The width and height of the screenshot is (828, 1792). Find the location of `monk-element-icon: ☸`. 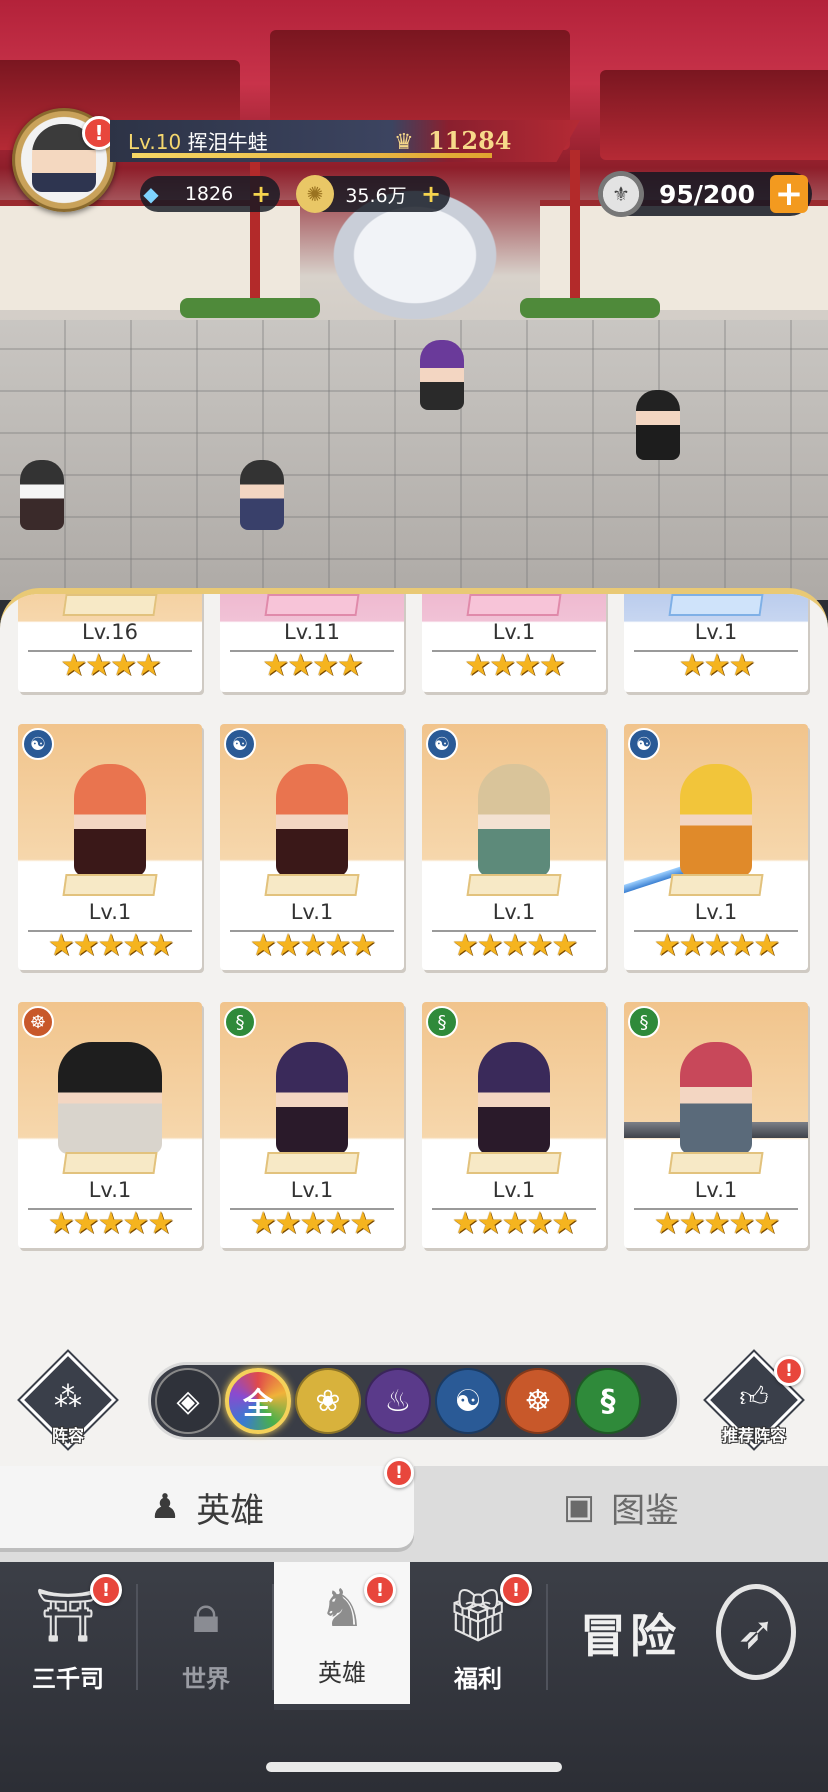

monk-element-icon: ☸ is located at coordinates (38, 1022).